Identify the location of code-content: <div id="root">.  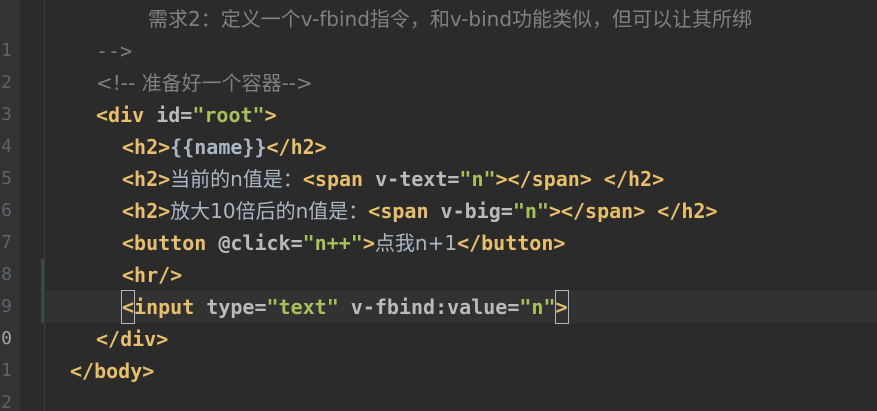
(186, 115).